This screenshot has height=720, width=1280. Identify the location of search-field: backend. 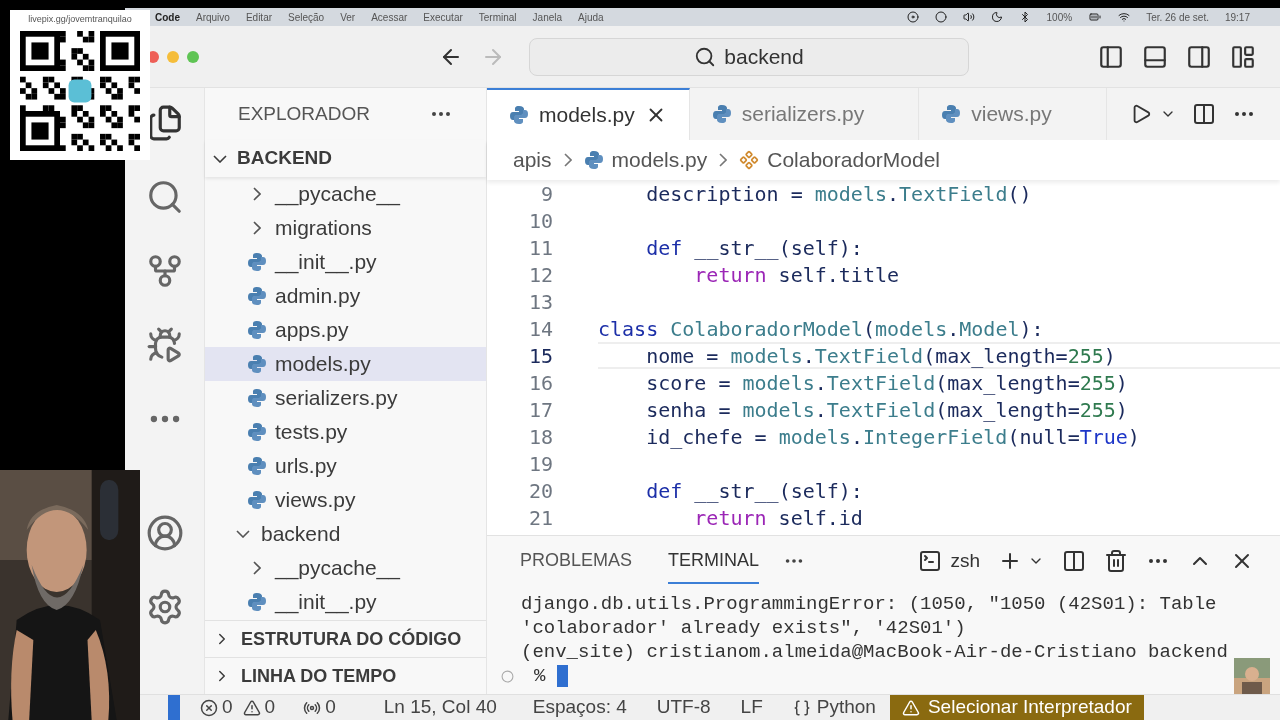
(749, 56).